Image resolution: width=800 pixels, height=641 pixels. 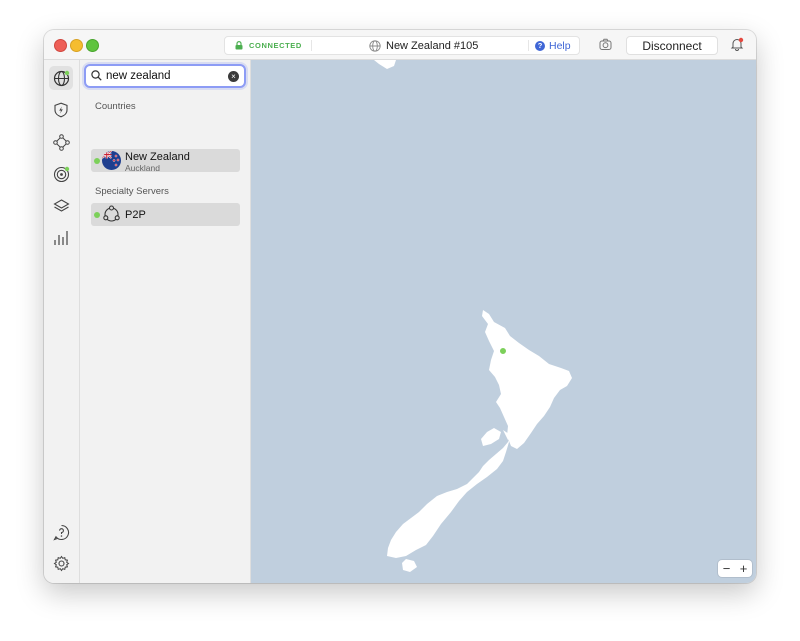 I want to click on help-link: ? Help, so click(x=553, y=45).